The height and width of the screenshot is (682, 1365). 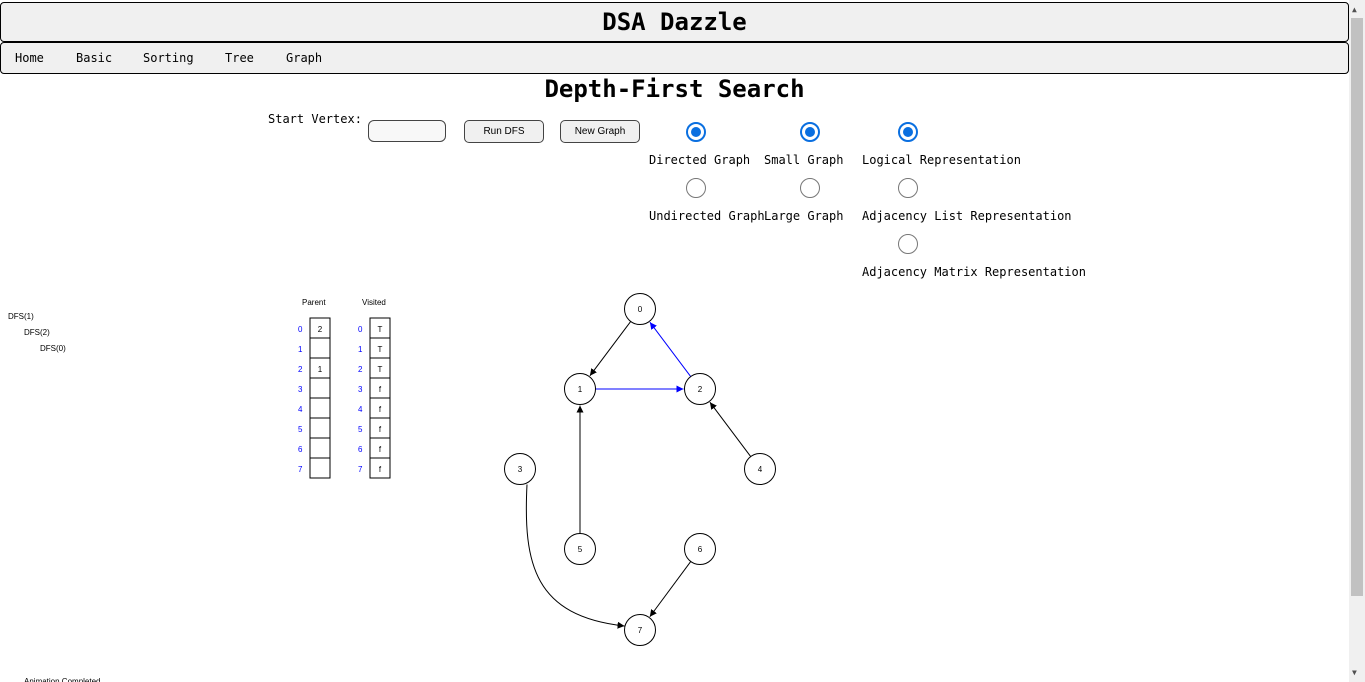 What do you see at coordinates (300, 409) in the screenshot?
I see `parent-table-index: 4` at bounding box center [300, 409].